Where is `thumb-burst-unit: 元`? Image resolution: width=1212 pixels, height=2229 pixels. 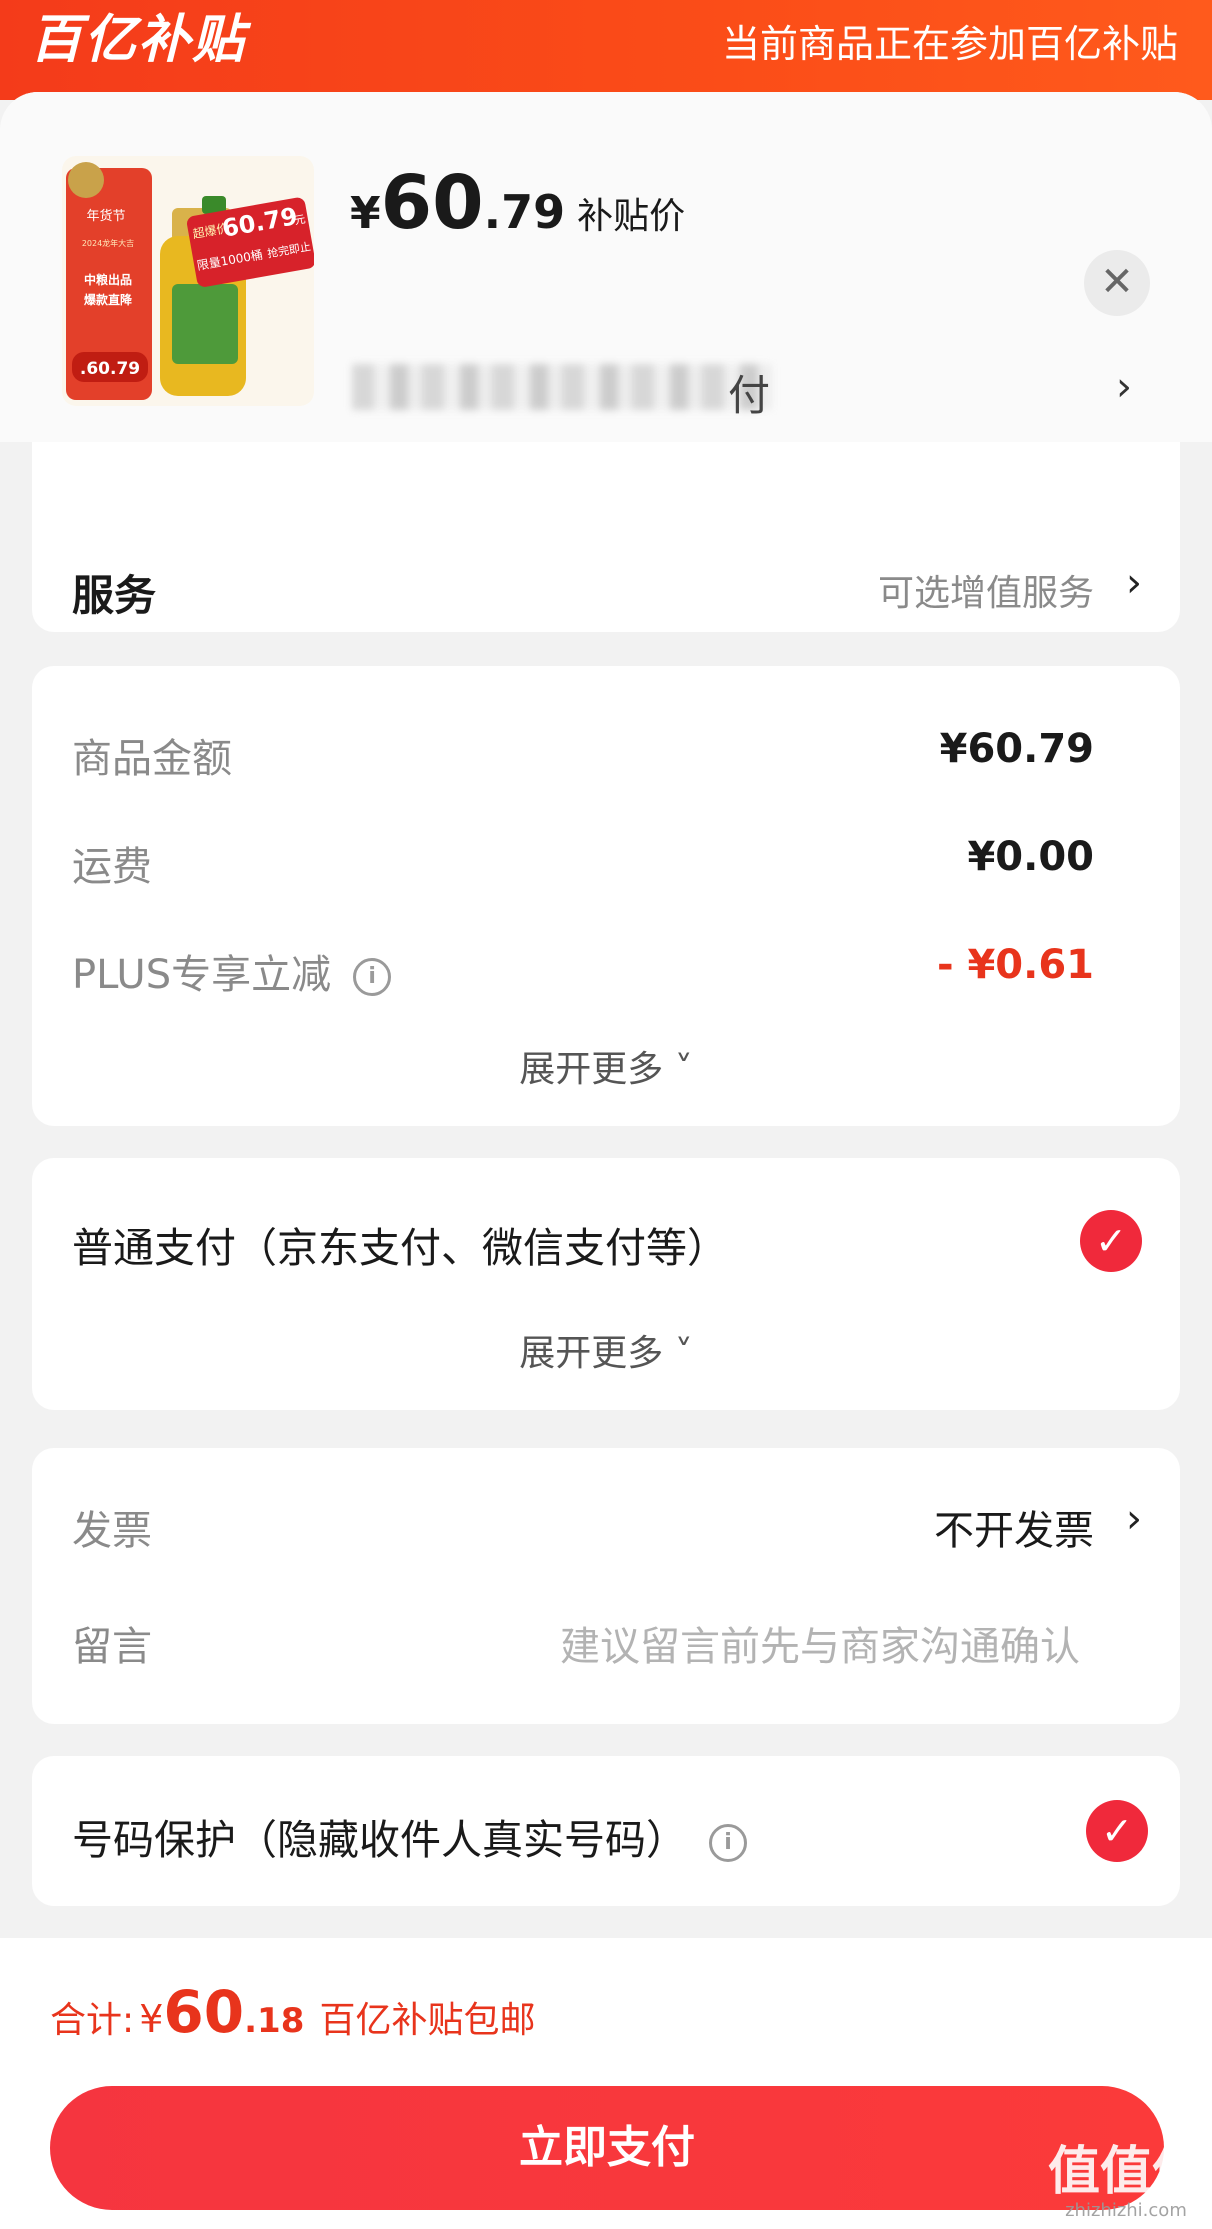 thumb-burst-unit: 元 is located at coordinates (299, 220).